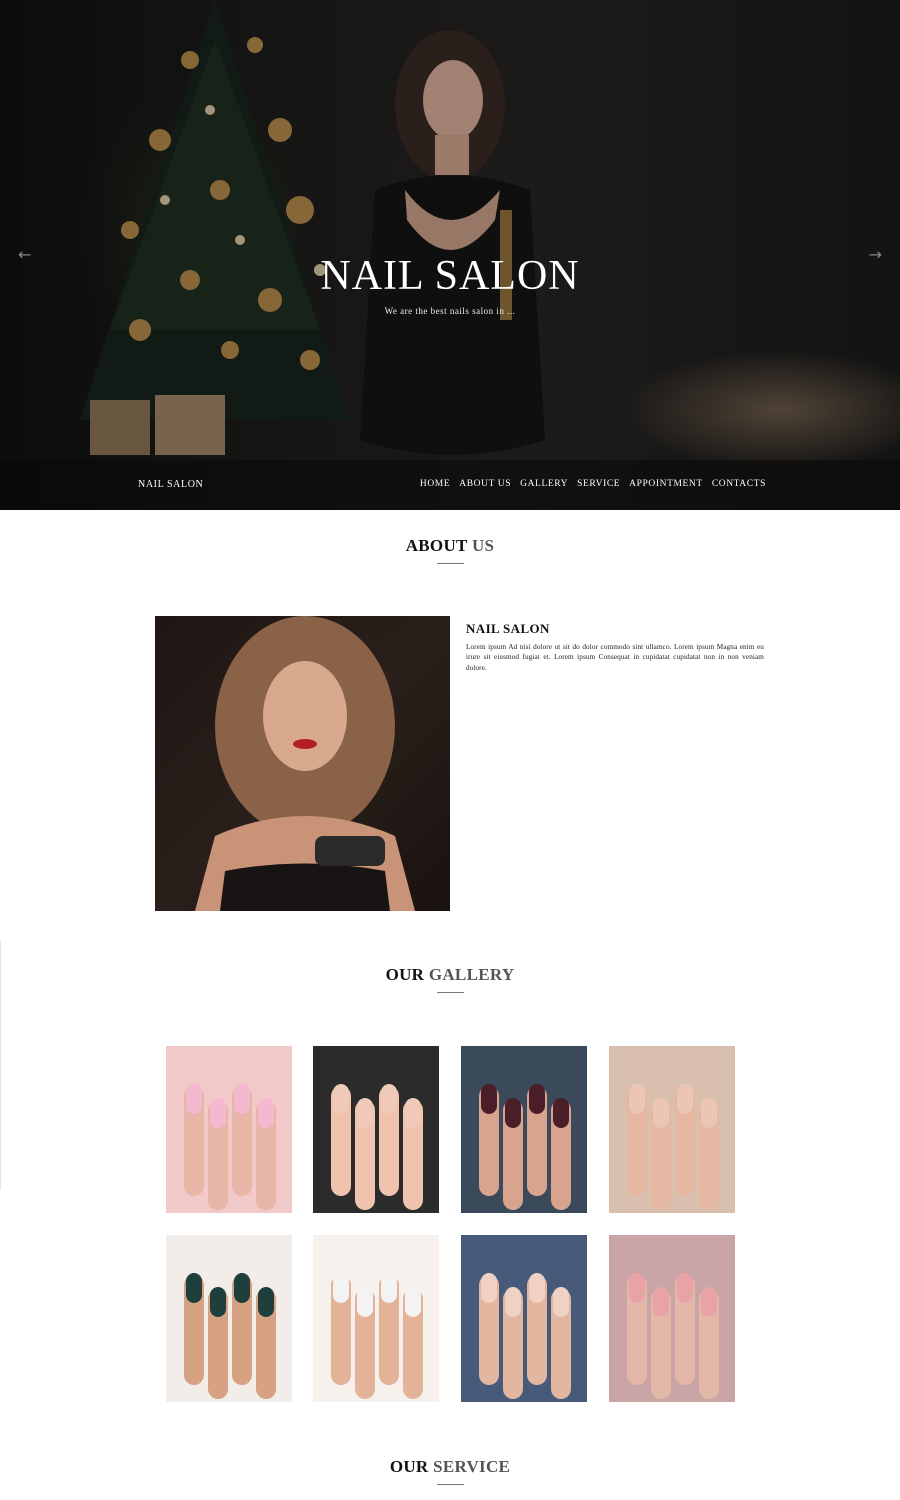 This screenshot has height=1500, width=900. I want to click on nav-item-about-us: ABOUT US, so click(485, 484).